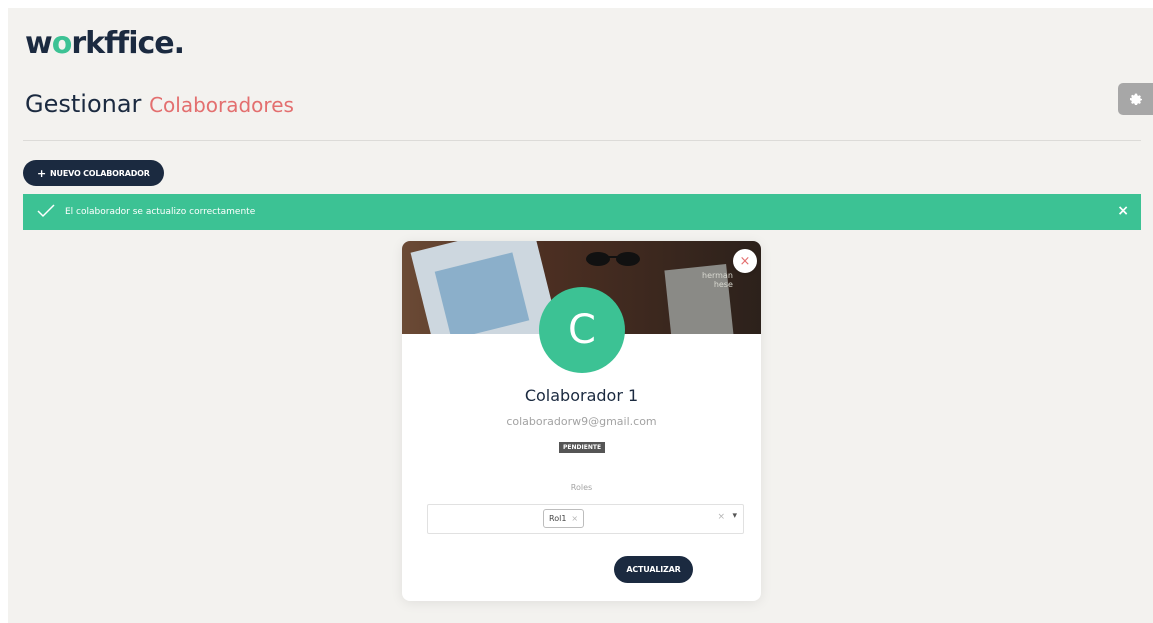  I want to click on collaborator-email: colaboradorw9@gmail.com, so click(581, 421).